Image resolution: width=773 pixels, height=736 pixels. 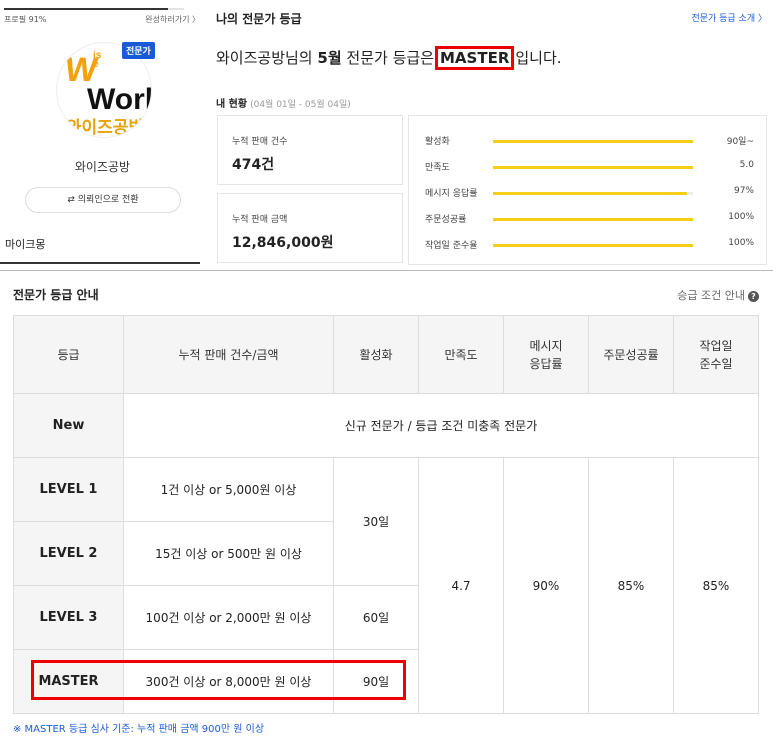 What do you see at coordinates (386, 270) in the screenshot?
I see `section-divider` at bounding box center [386, 270].